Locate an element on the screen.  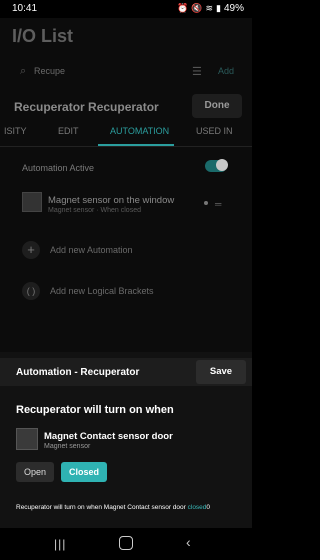
sensor-thumbnail-icon is located at coordinates (32, 202).